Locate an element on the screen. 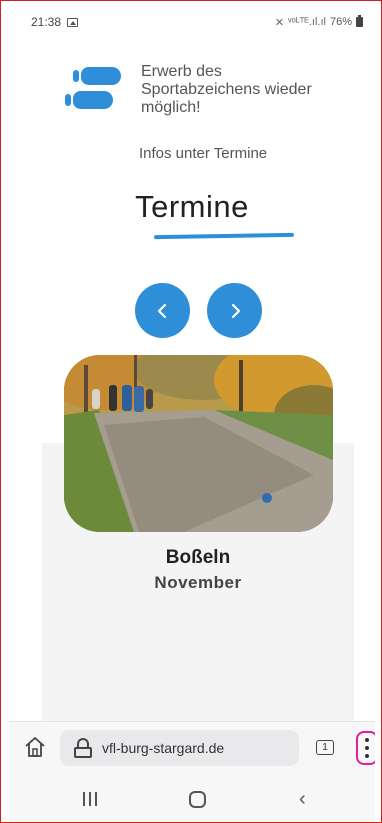 The image size is (382, 823). footprints-logo-icon is located at coordinates (94, 87).